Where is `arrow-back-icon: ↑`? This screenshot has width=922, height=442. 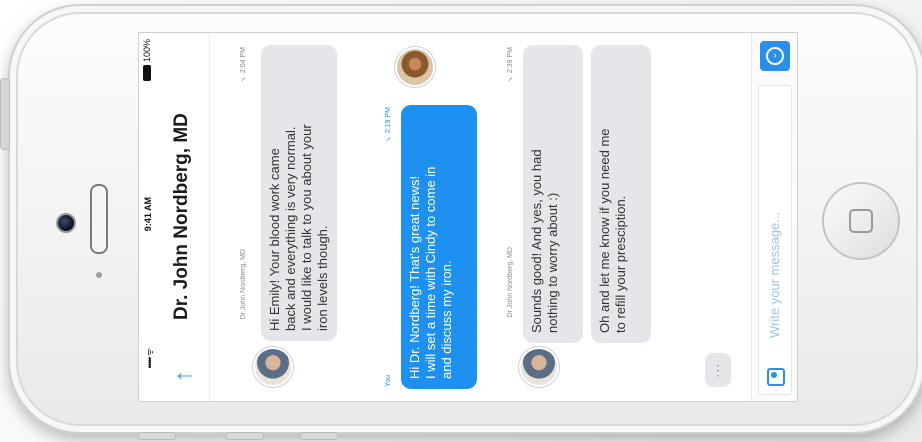
arrow-back-icon: ↑ is located at coordinates (183, 376).